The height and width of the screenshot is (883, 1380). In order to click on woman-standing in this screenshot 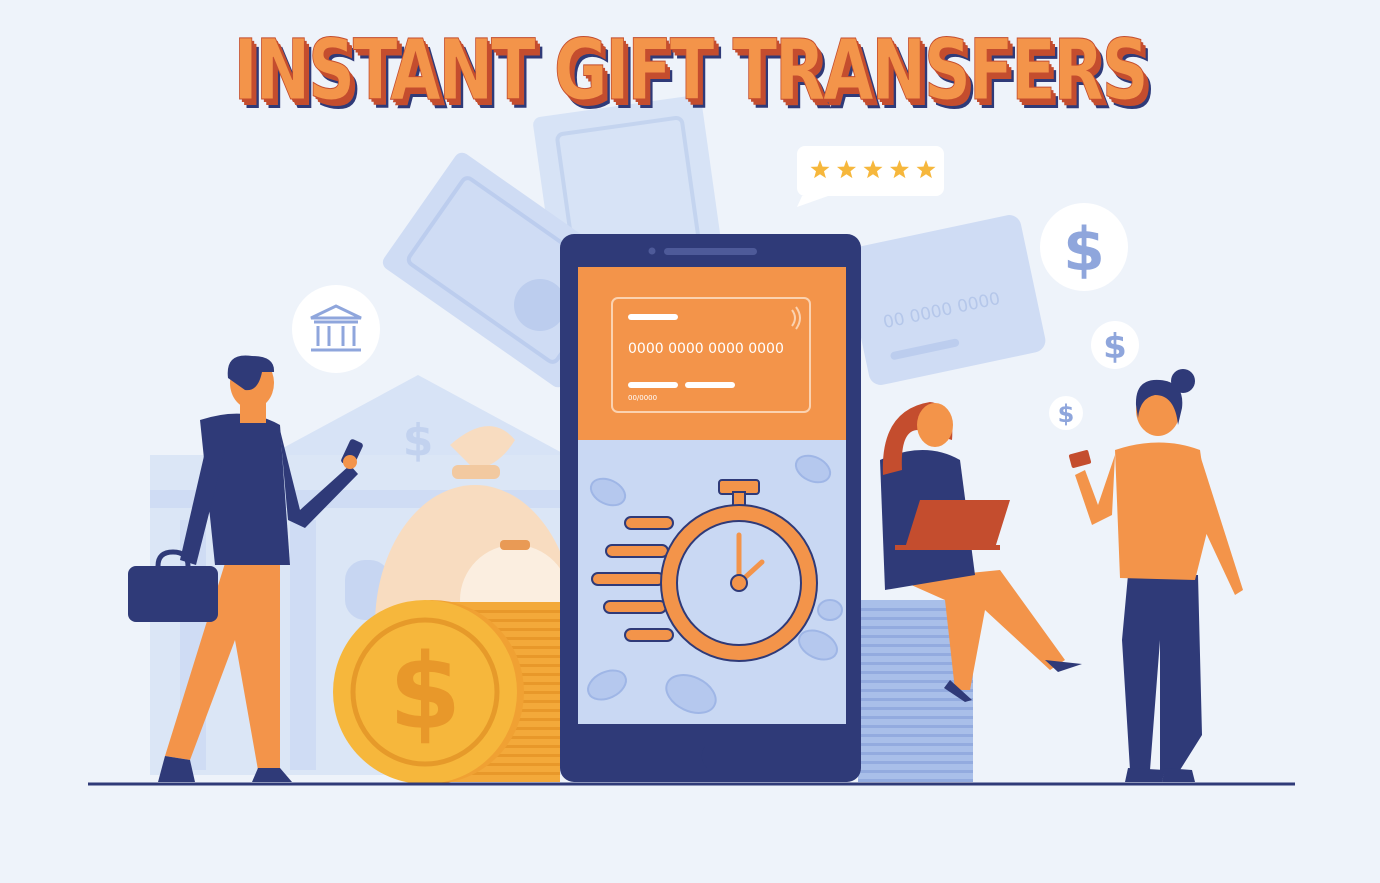, I will do `click(1155, 575)`.